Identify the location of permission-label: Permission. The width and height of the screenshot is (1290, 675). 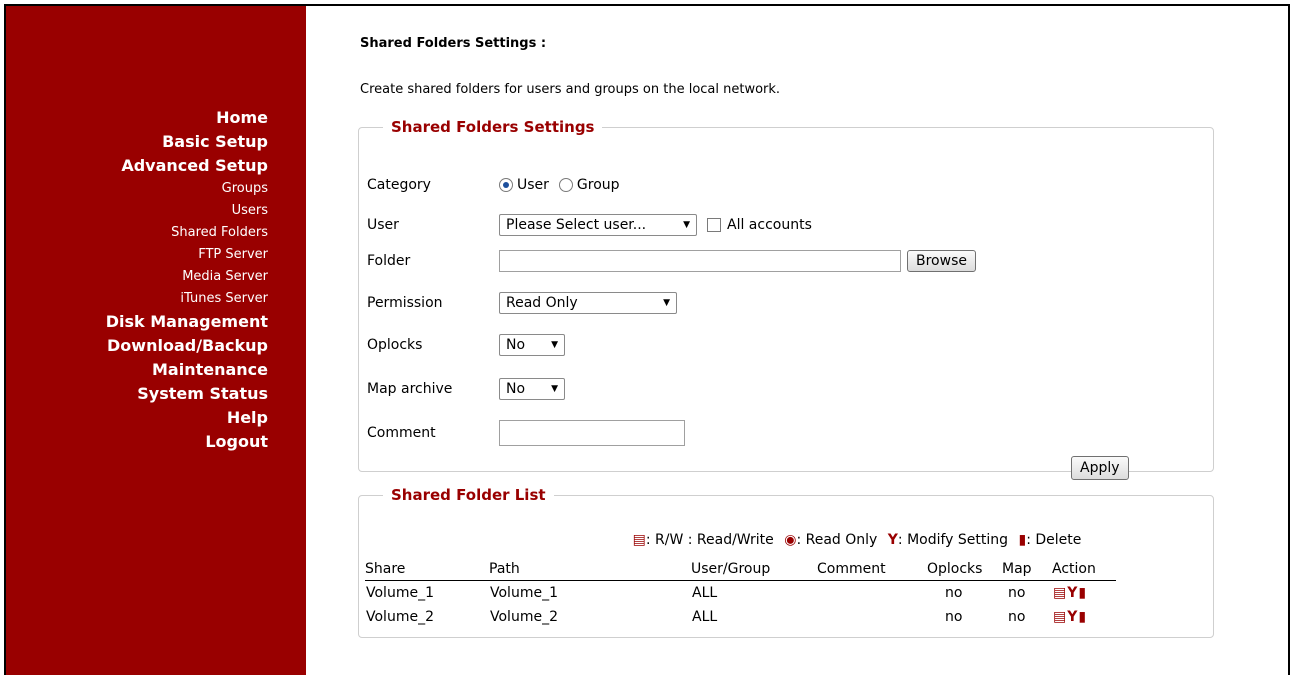
(405, 303).